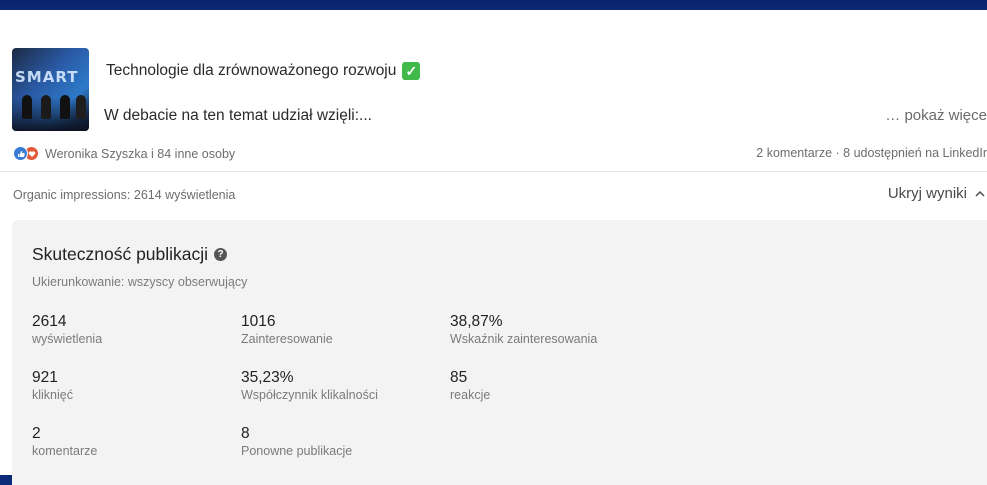  What do you see at coordinates (459, 377) in the screenshot?
I see `metric-value: 85` at bounding box center [459, 377].